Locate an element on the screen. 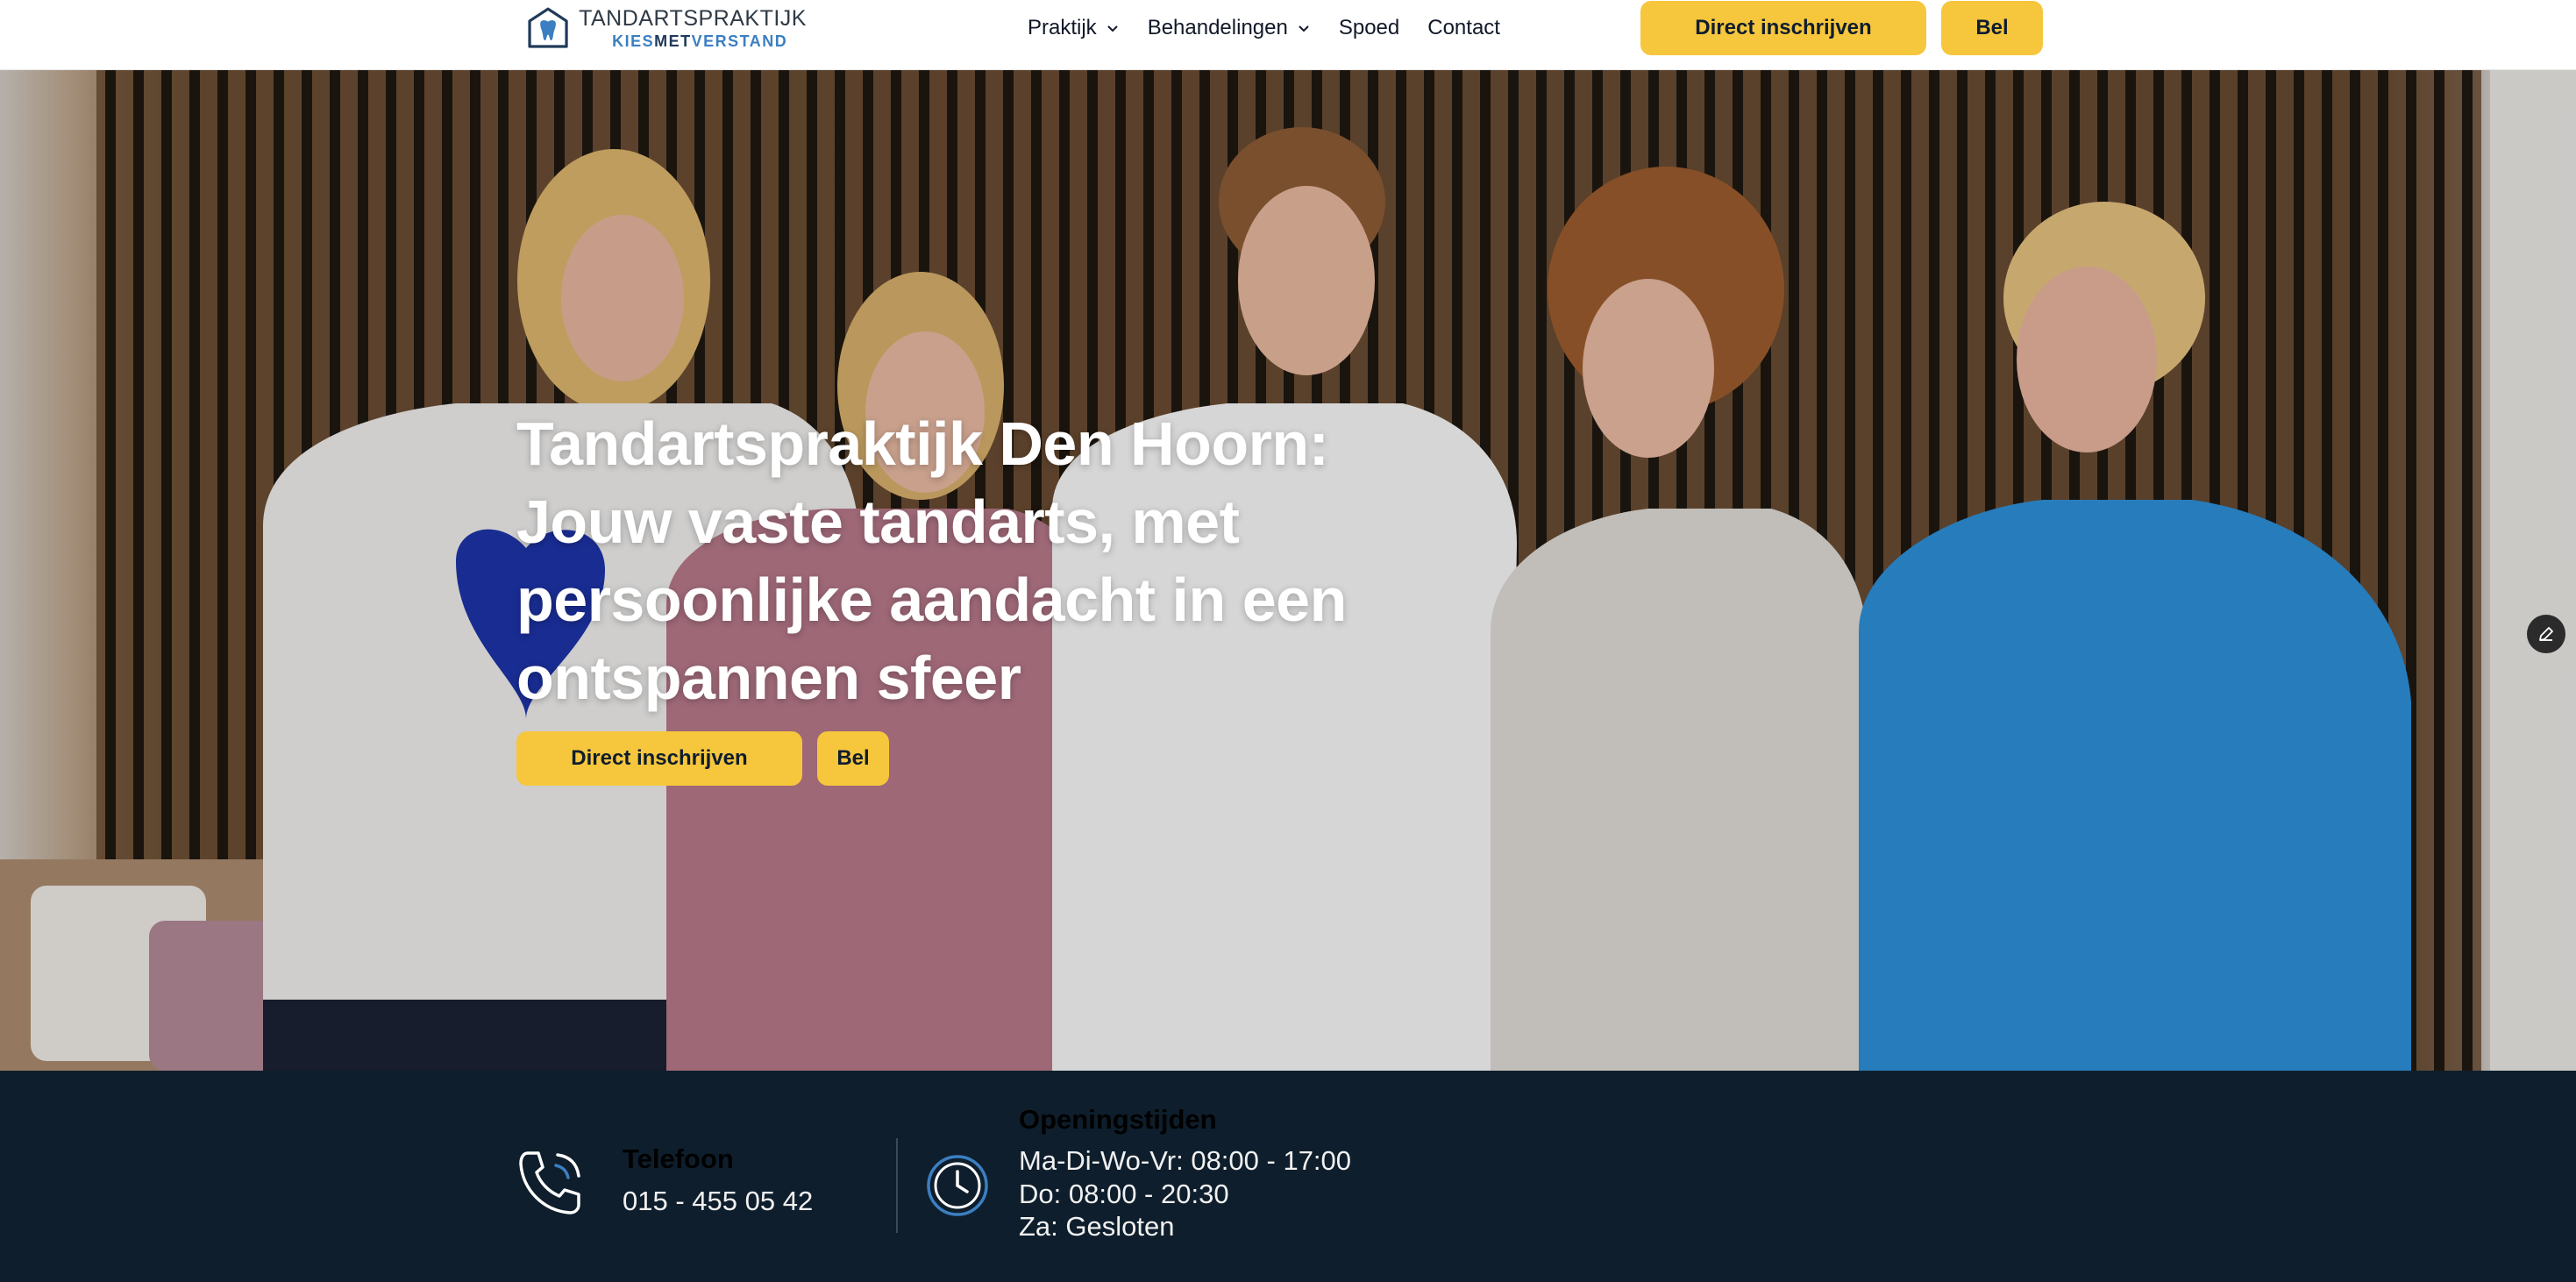  nav-item-contact: Contact is located at coordinates (1463, 28).